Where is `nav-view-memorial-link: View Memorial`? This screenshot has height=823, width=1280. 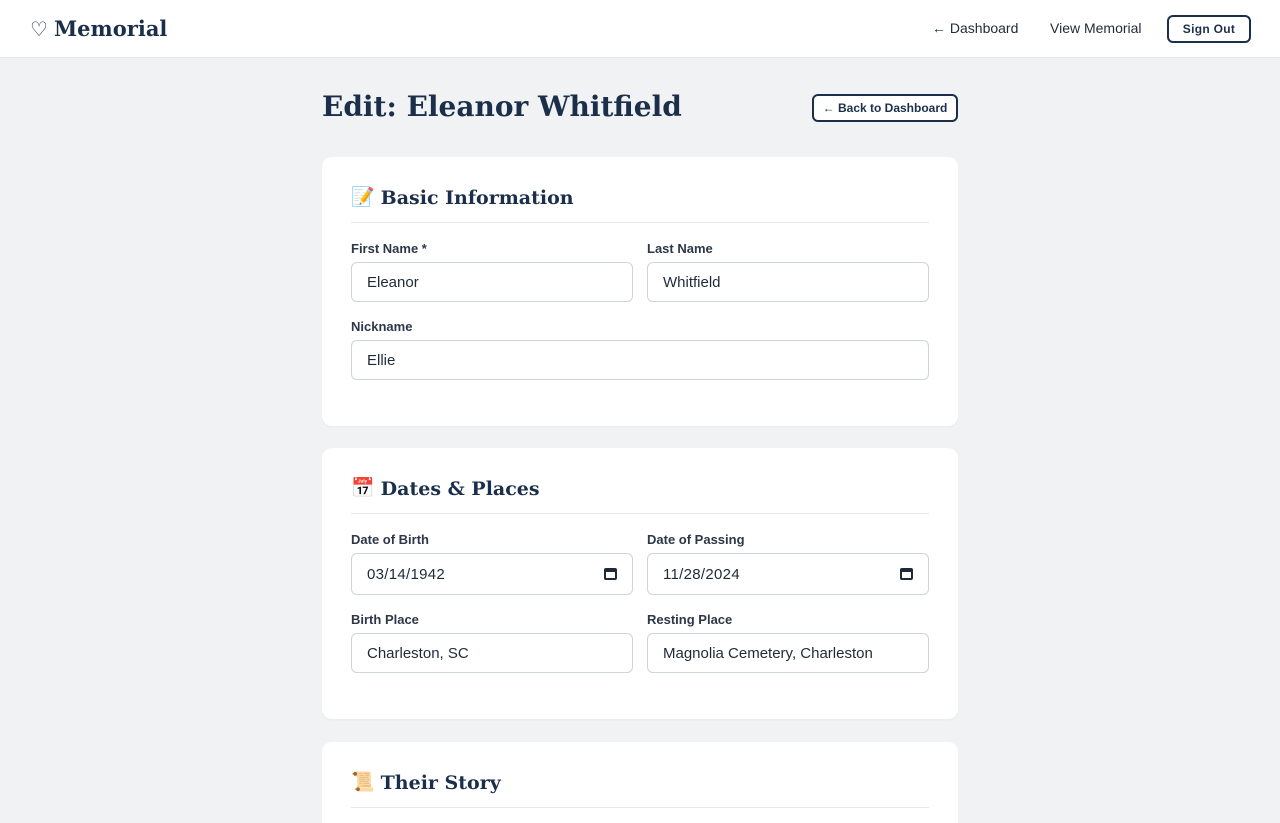 nav-view-memorial-link: View Memorial is located at coordinates (1096, 28).